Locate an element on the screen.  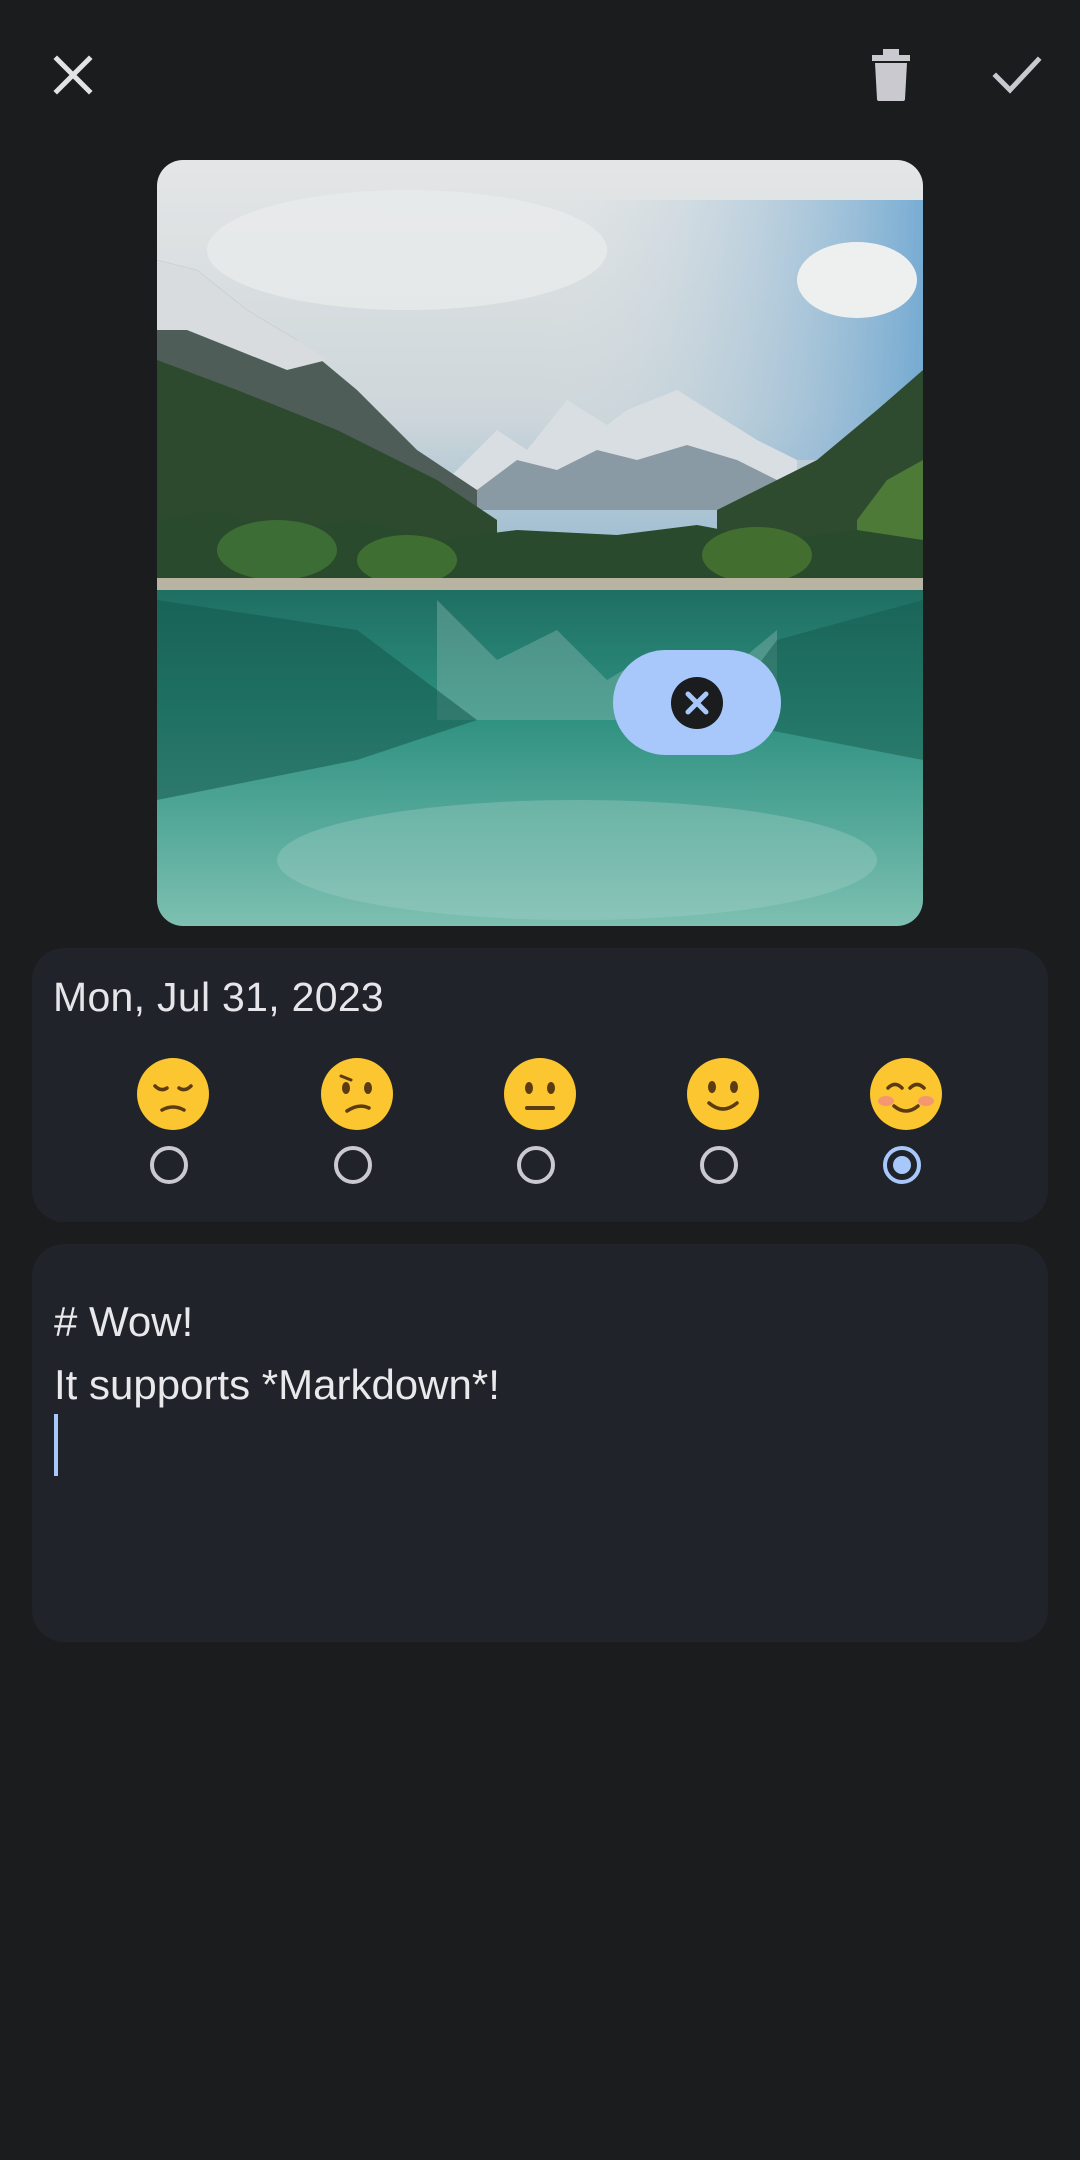
mood-card: Mon, Jul 31, 2023 is located at coordinates (540, 1085).